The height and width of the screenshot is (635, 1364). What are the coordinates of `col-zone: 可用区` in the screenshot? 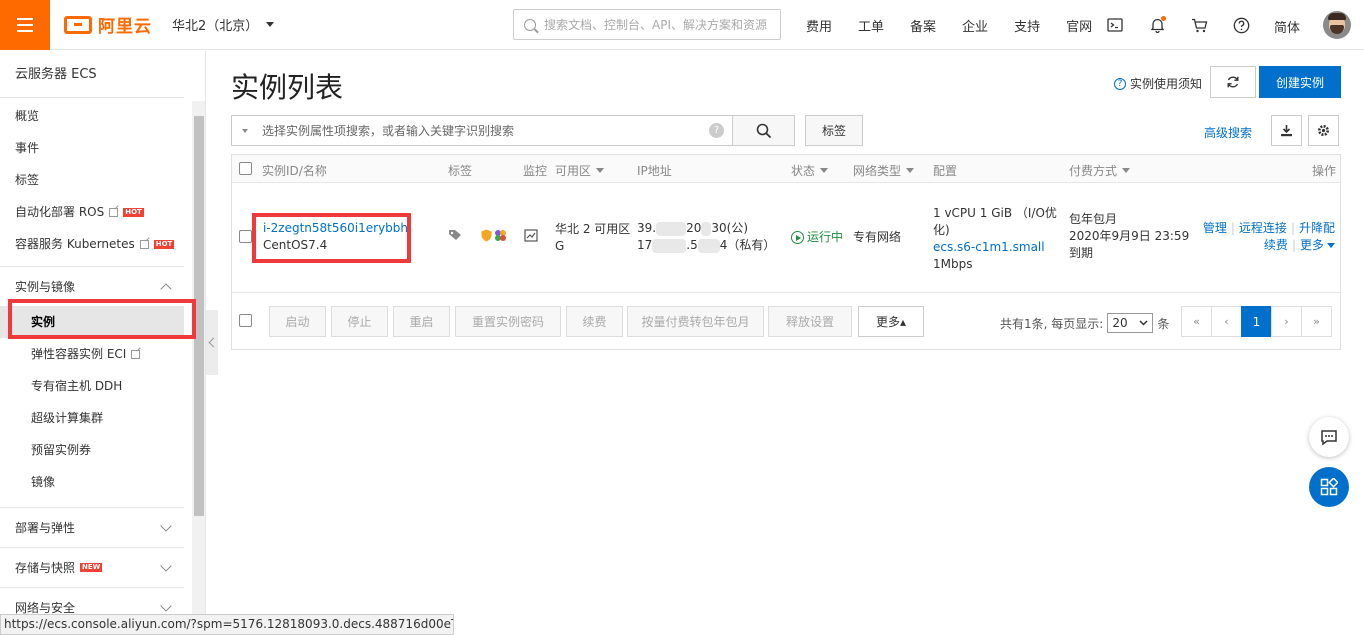 It's located at (580, 170).